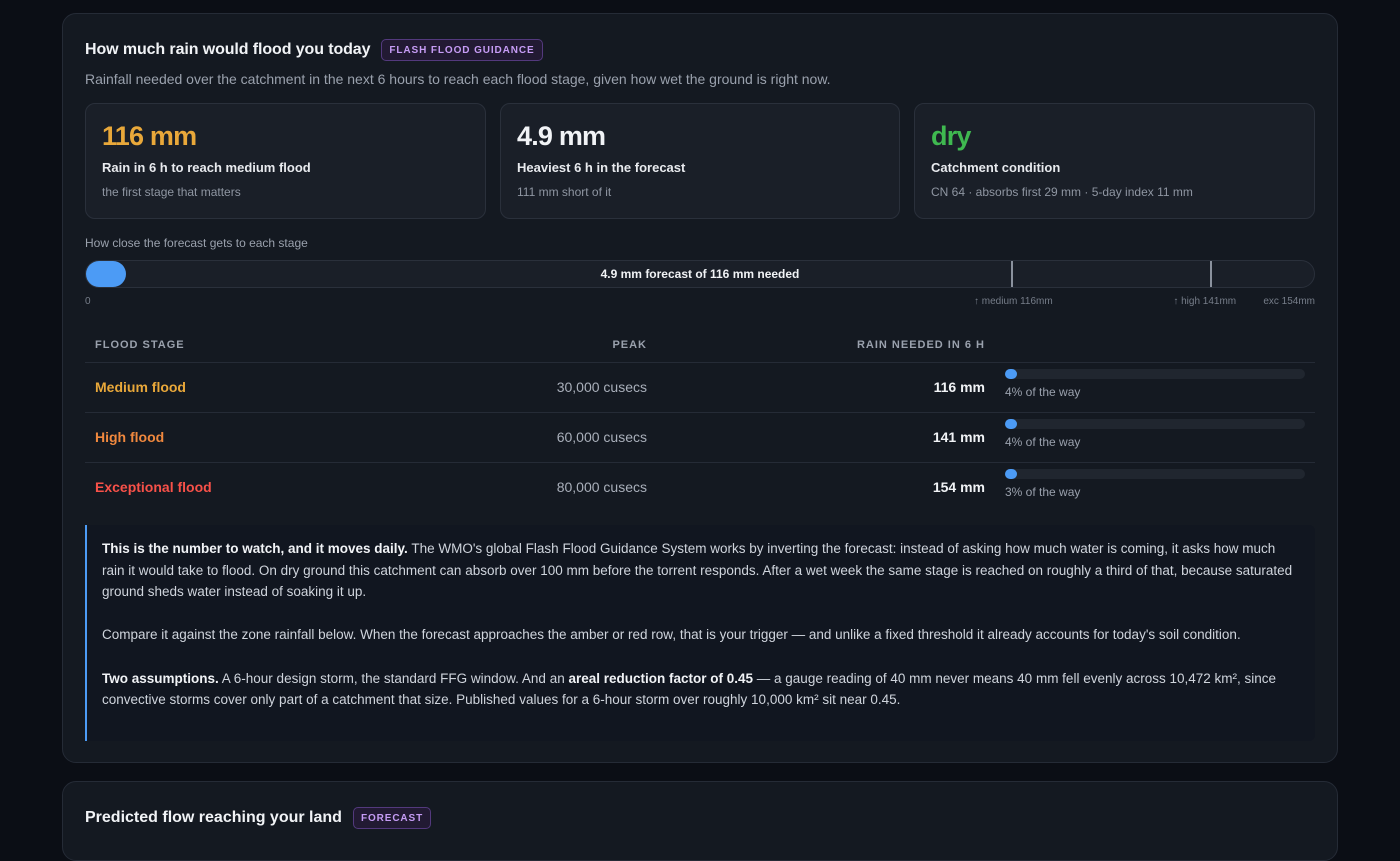 The image size is (1400, 861). What do you see at coordinates (826, 387) in the screenshot?
I see `stage-rain-needed: 116 mm` at bounding box center [826, 387].